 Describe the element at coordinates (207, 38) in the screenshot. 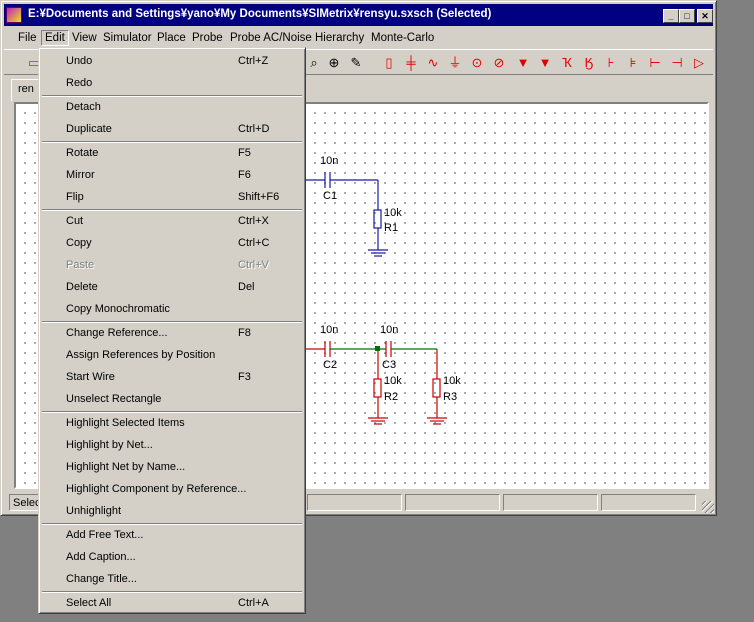

I see `menu-probe: Probe` at that location.